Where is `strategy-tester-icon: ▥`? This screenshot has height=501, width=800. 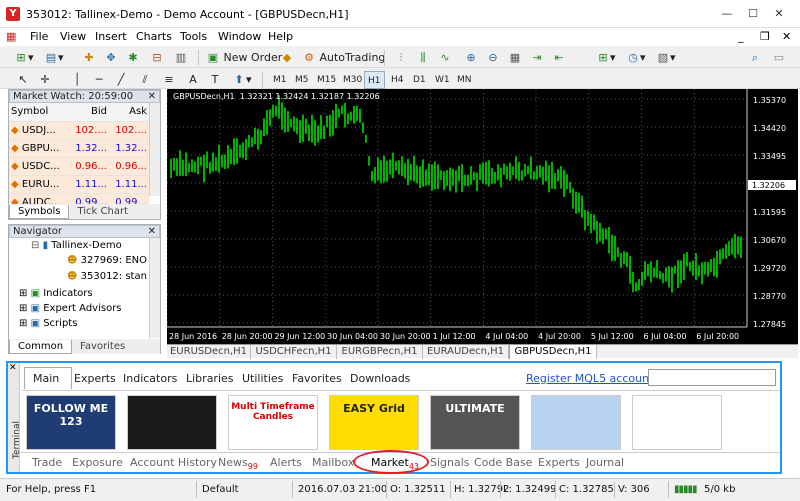 strategy-tester-icon: ▥ is located at coordinates (181, 58).